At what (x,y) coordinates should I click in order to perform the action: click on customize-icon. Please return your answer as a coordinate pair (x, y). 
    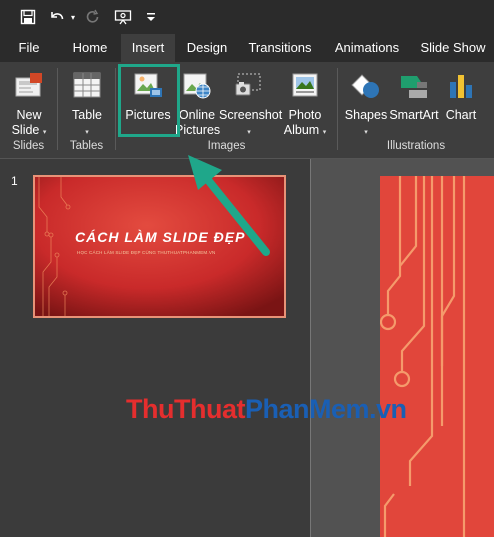
    Looking at the image, I should click on (151, 17).